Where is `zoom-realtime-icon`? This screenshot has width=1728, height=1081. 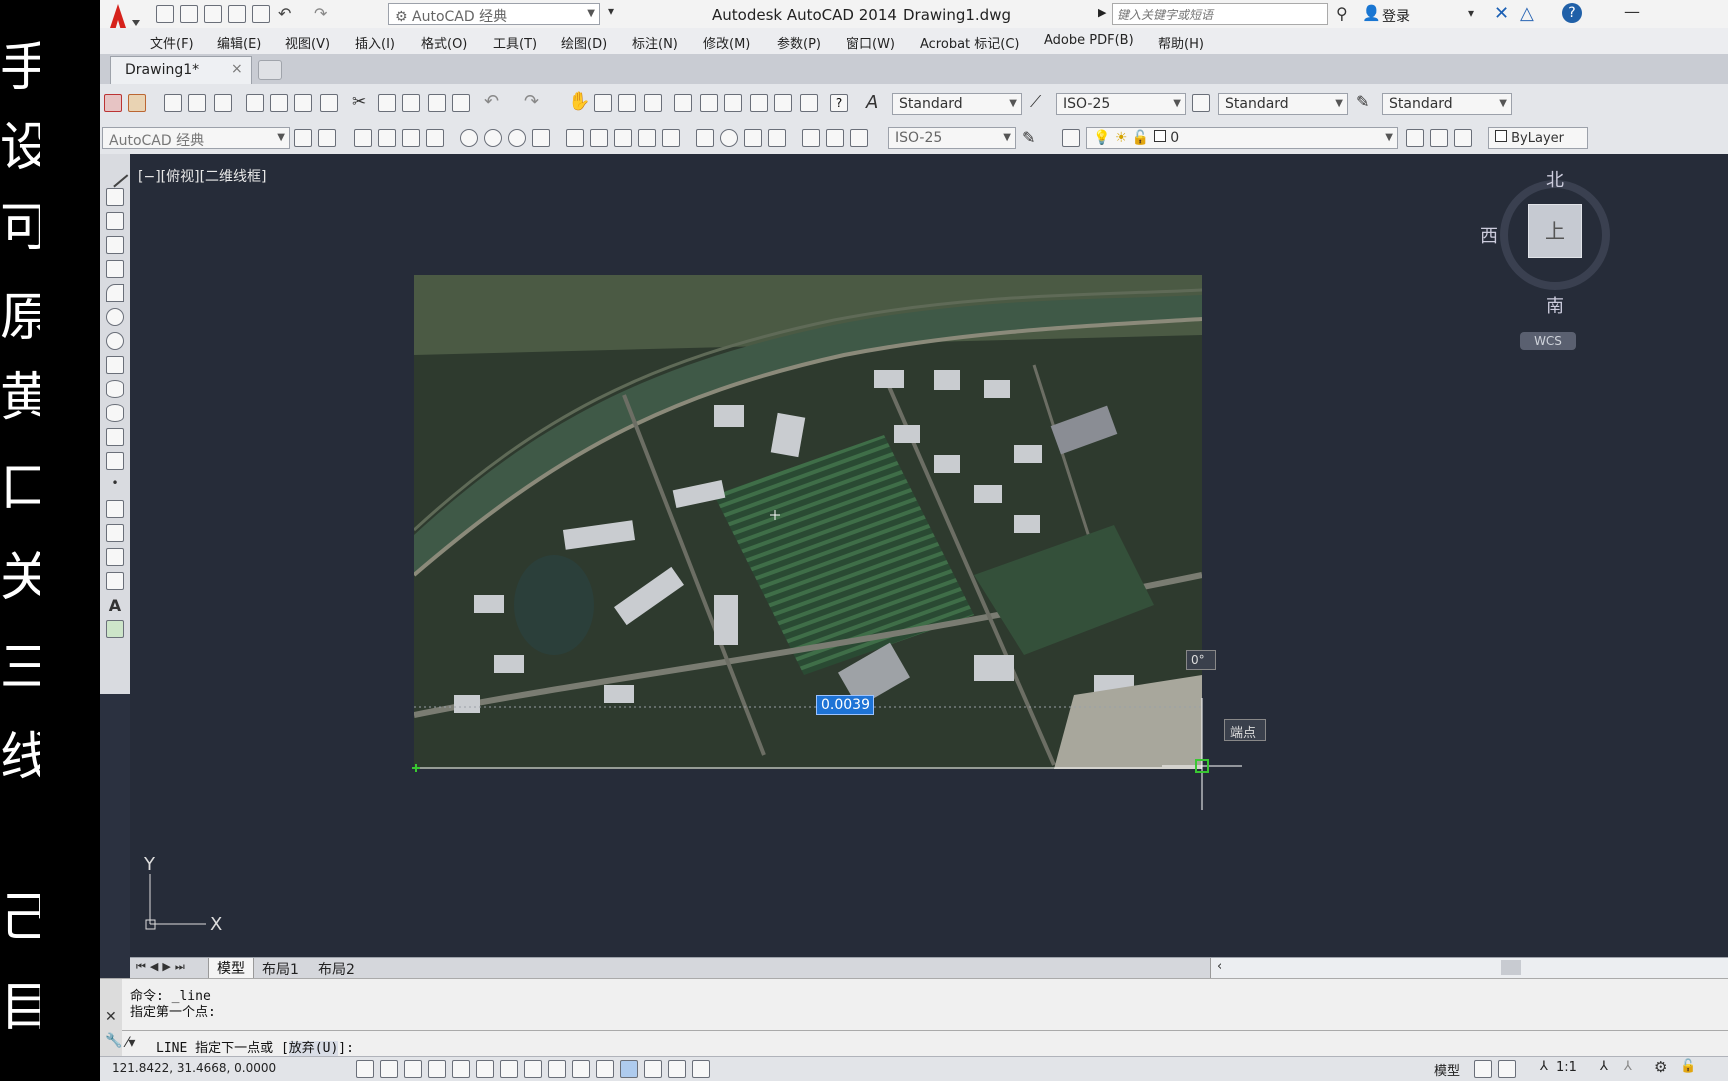
zoom-realtime-icon is located at coordinates (603, 103).